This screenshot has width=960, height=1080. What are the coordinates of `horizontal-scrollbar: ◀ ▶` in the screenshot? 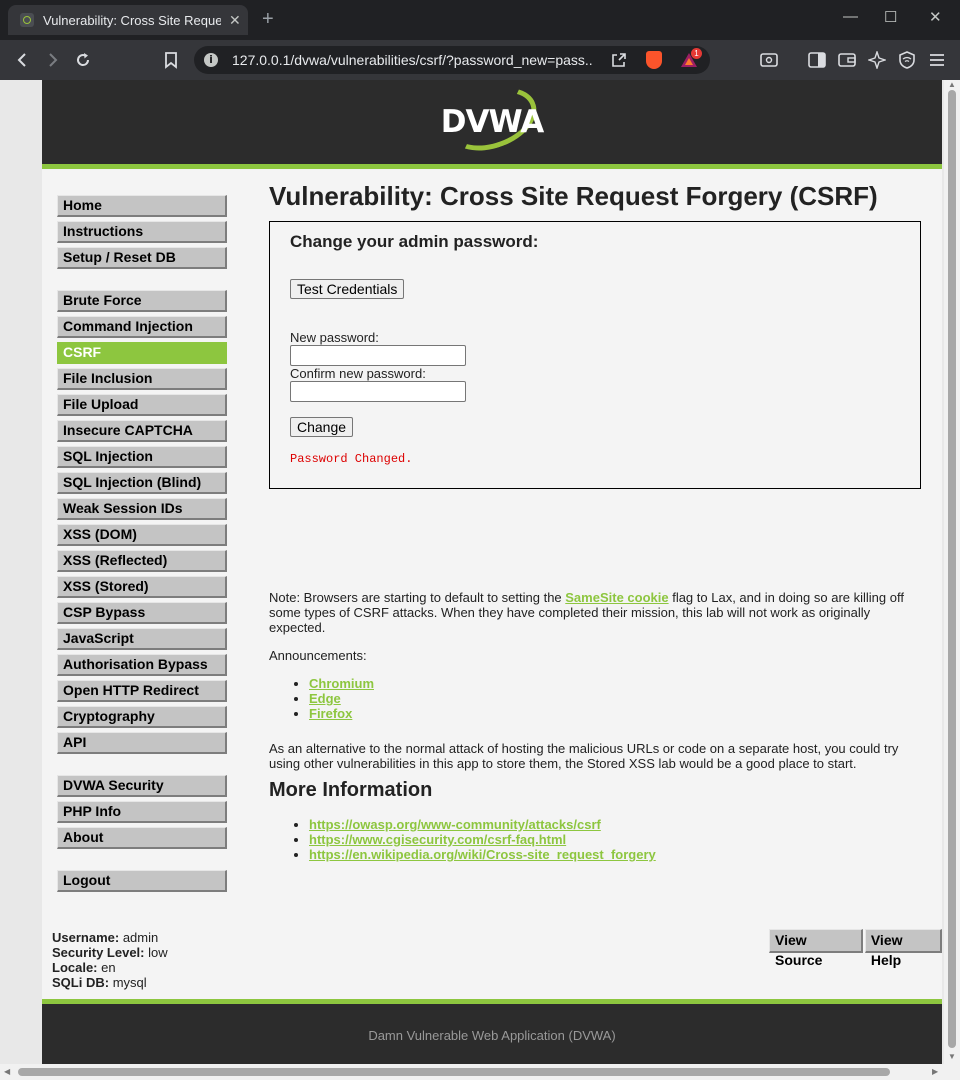 It's located at (480, 1072).